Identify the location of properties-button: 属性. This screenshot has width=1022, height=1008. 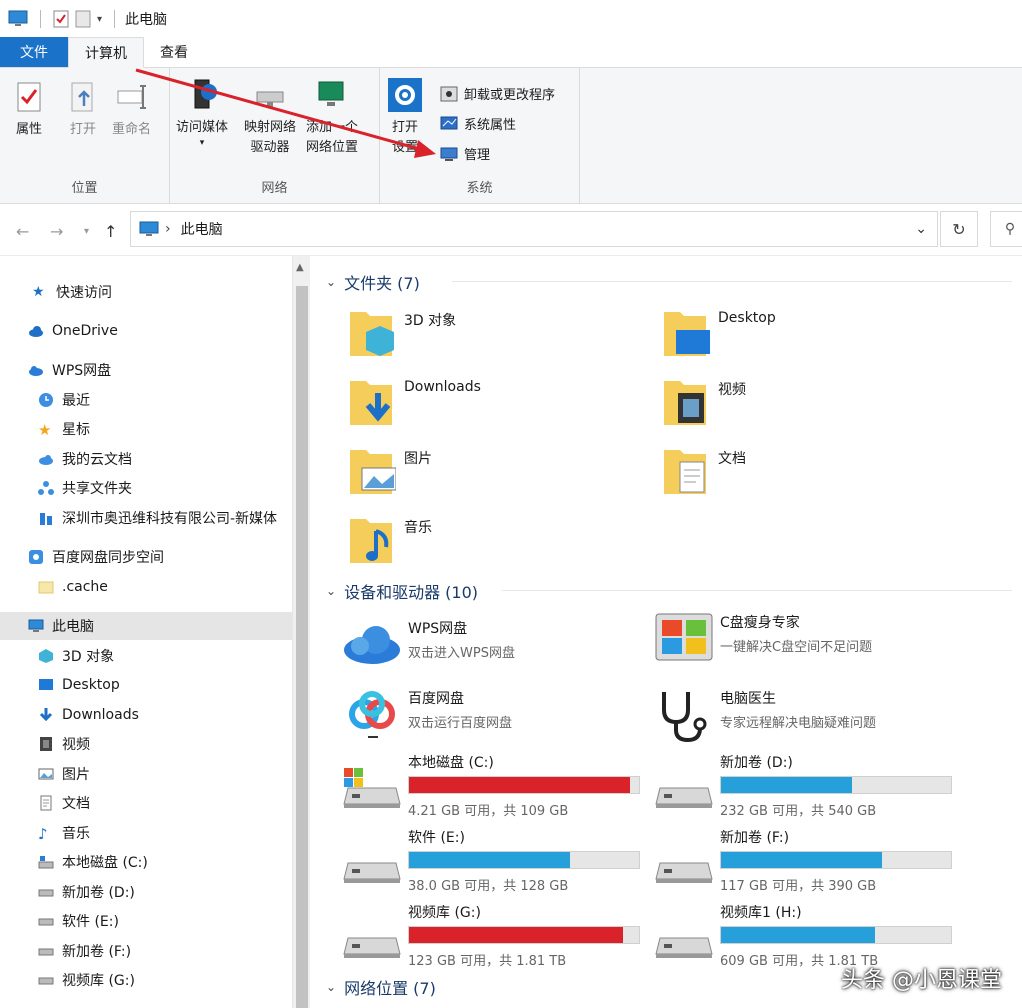
(29, 110).